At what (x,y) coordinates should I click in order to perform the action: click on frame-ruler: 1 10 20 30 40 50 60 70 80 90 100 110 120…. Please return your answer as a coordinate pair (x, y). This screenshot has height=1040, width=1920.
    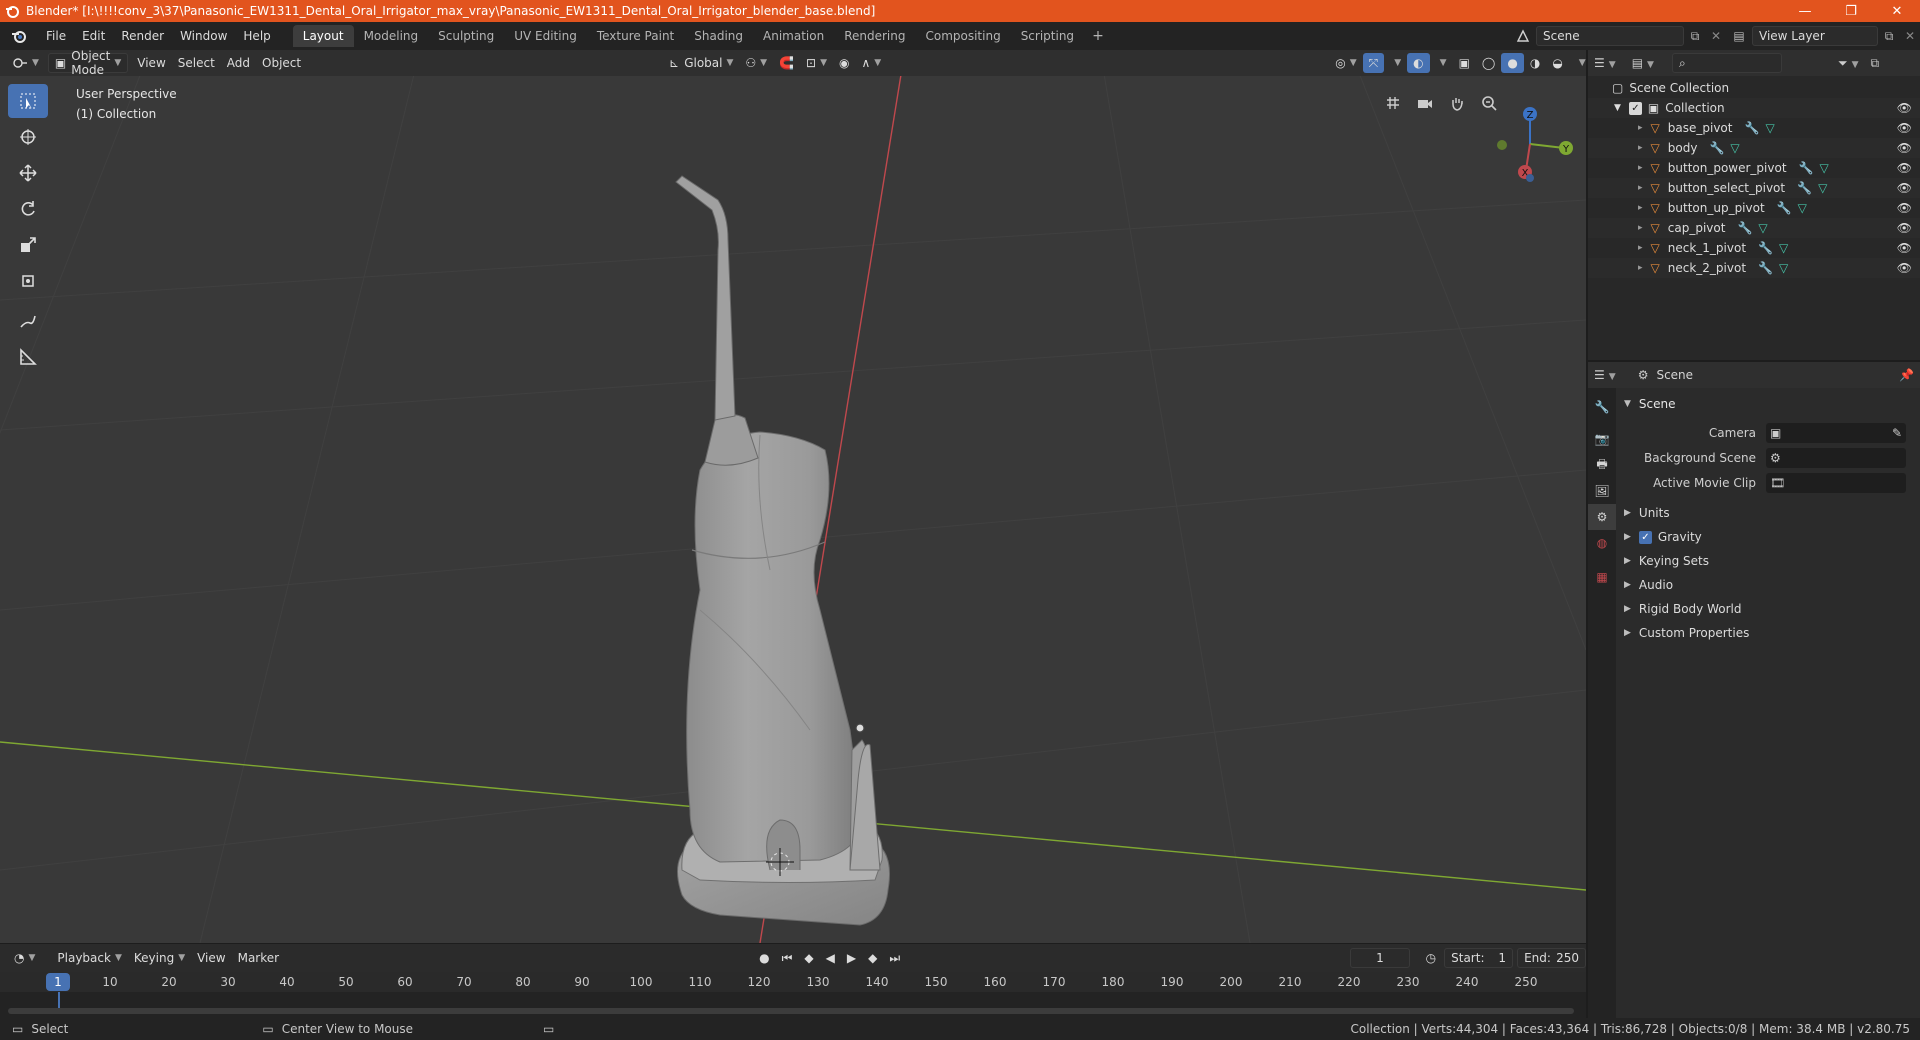
    Looking at the image, I should click on (793, 982).